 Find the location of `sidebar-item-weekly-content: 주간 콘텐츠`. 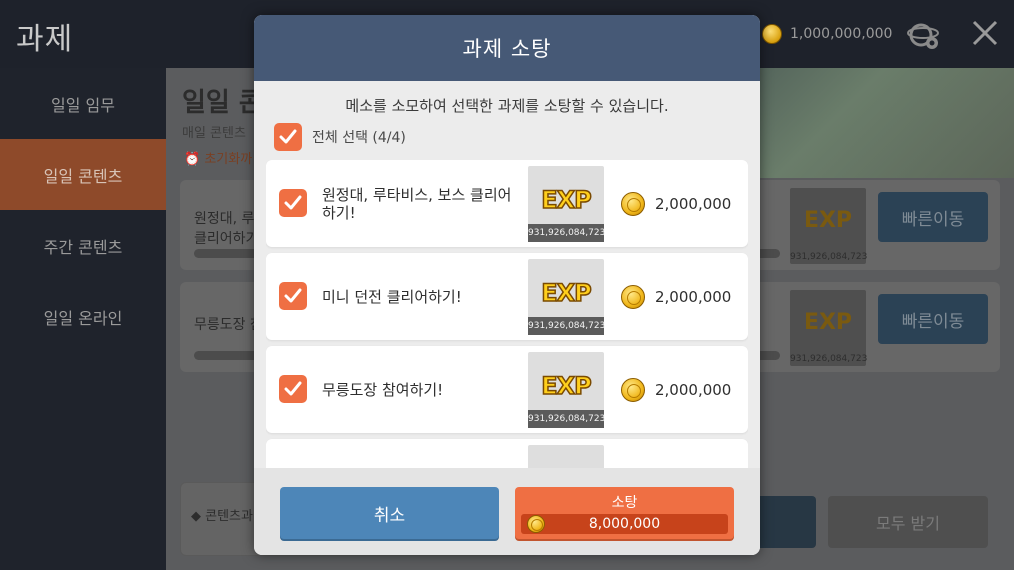

sidebar-item-weekly-content: 주간 콘텐츠 is located at coordinates (83, 245).